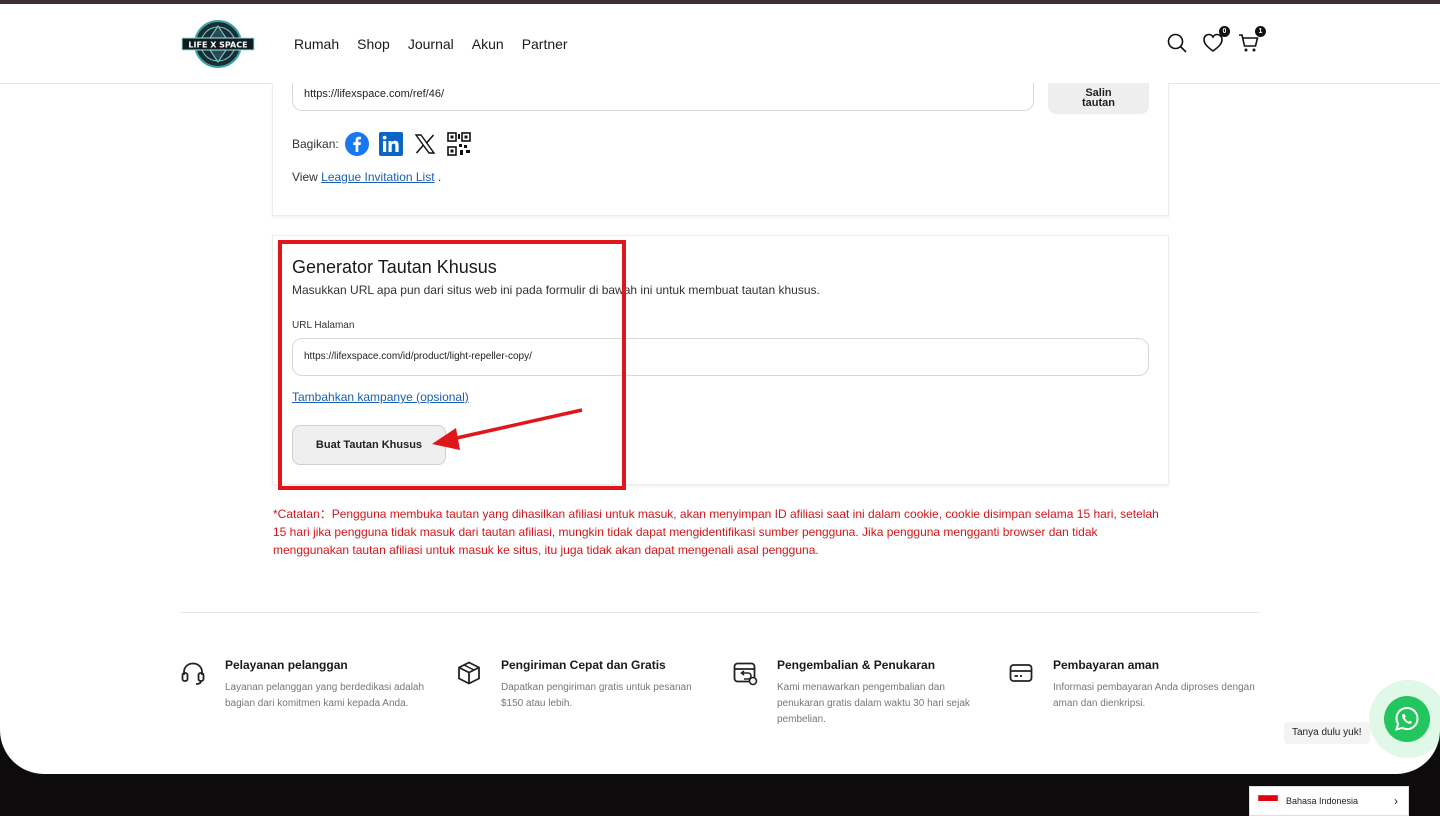  What do you see at coordinates (286, 665) in the screenshot?
I see `feature-title: Pelayanan pelanggan` at bounding box center [286, 665].